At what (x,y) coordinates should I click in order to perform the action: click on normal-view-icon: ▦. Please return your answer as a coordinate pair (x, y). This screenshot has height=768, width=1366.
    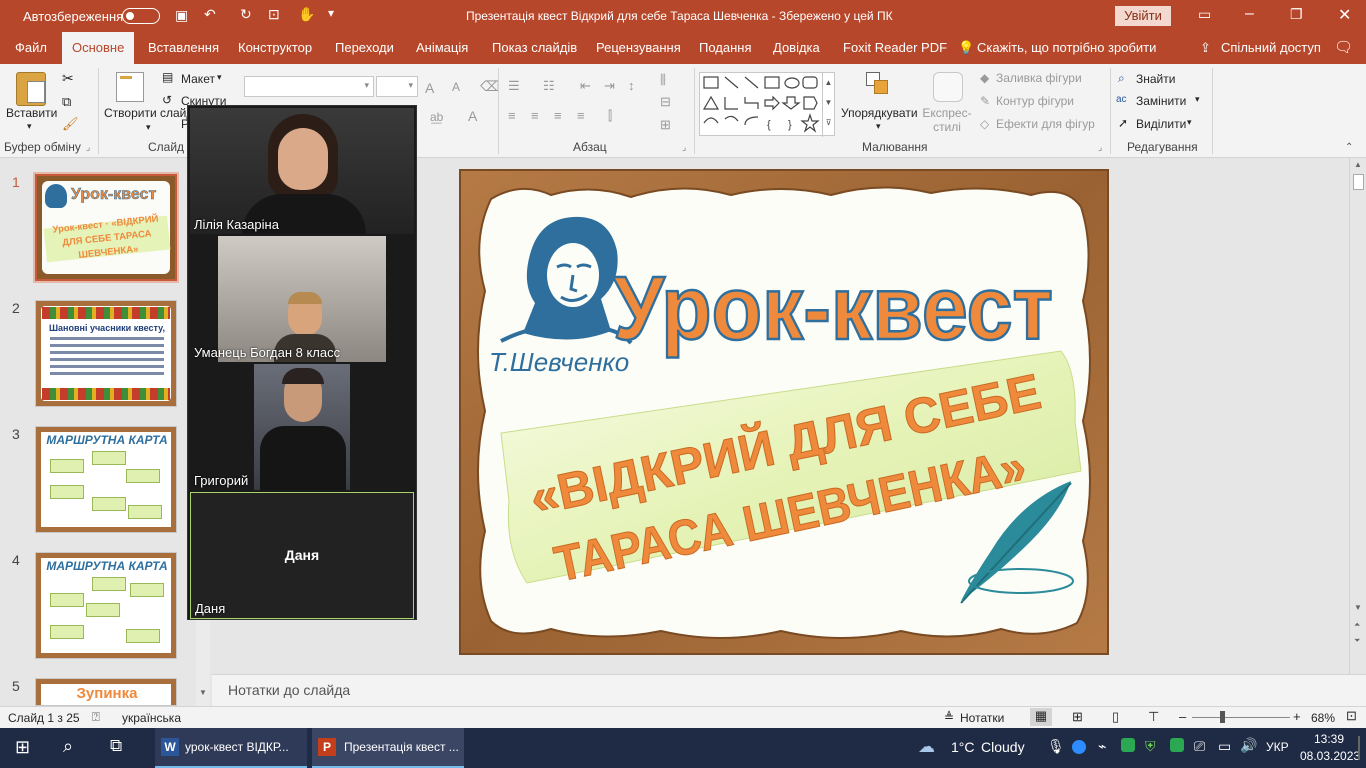
    Looking at the image, I should click on (1041, 717).